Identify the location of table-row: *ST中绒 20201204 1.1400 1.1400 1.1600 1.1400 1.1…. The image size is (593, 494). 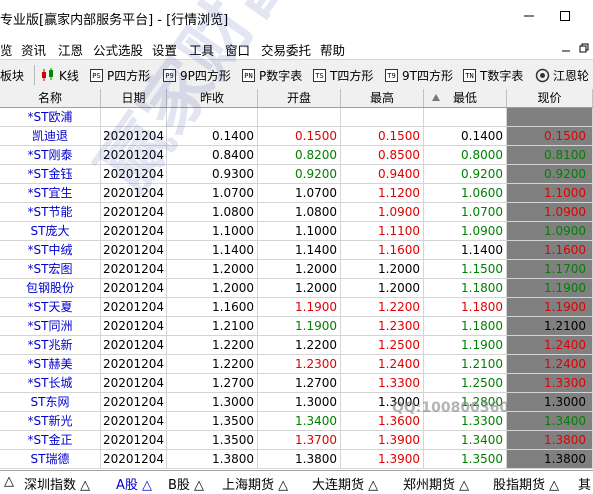
(296, 250).